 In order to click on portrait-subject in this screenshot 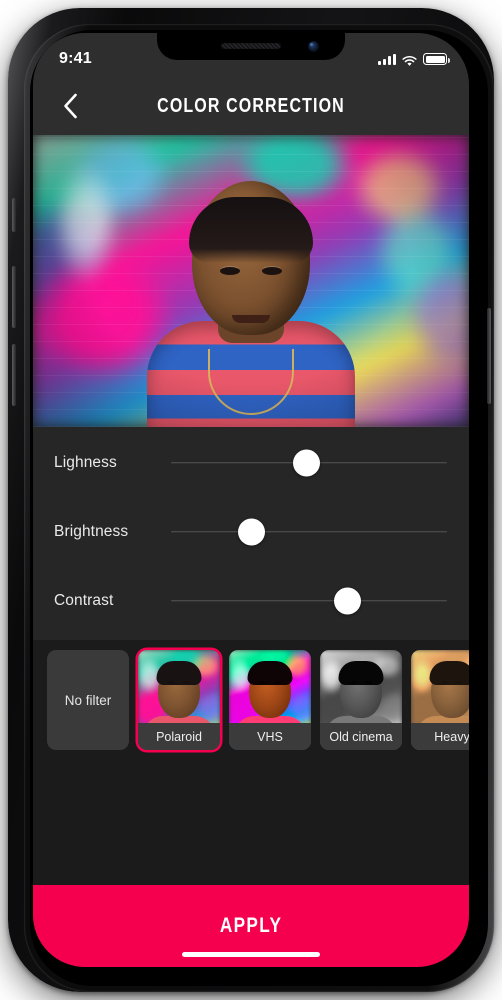, I will do `click(251, 293)`.